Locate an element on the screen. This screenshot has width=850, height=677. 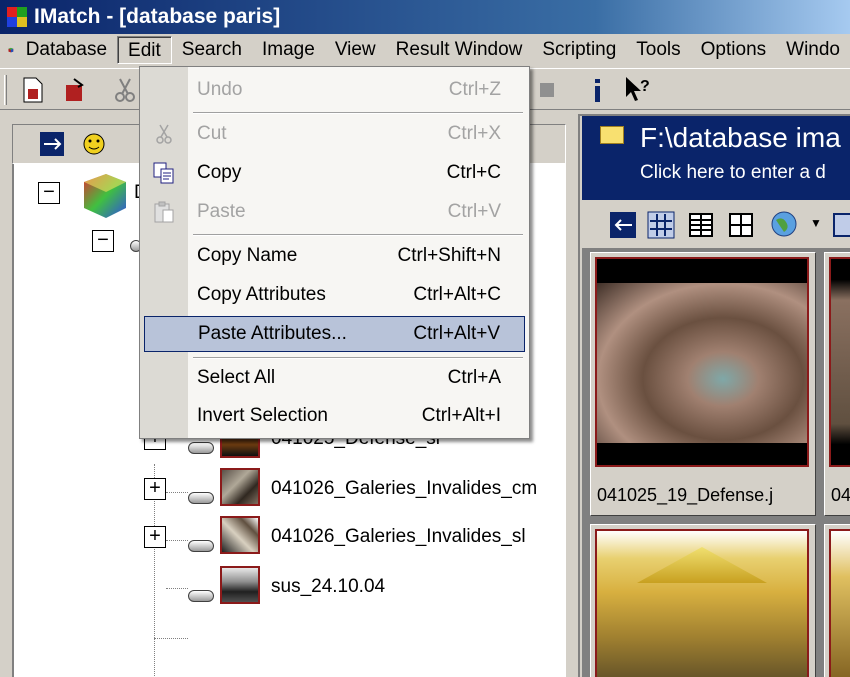
menu-item-shortcut: Ctrl+Alt+V is located at coordinates (456, 333).